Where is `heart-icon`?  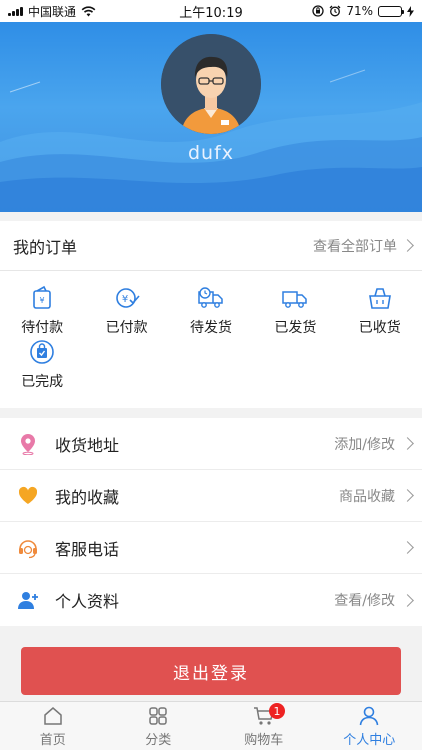
heart-icon is located at coordinates (28, 495).